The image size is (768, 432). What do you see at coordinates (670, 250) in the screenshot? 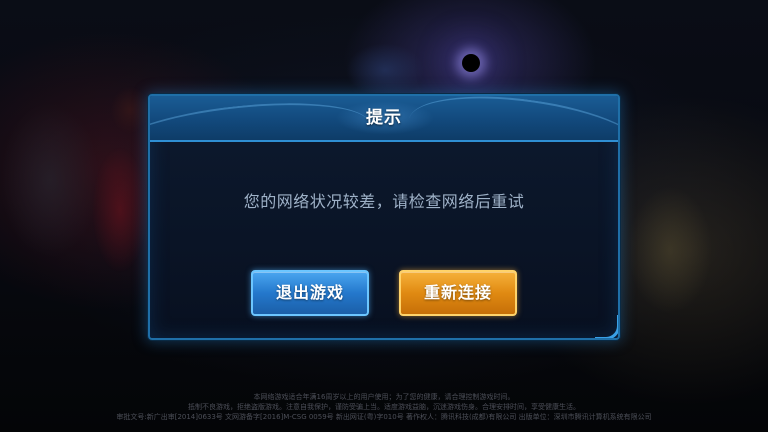
I see `background-hero-right` at bounding box center [670, 250].